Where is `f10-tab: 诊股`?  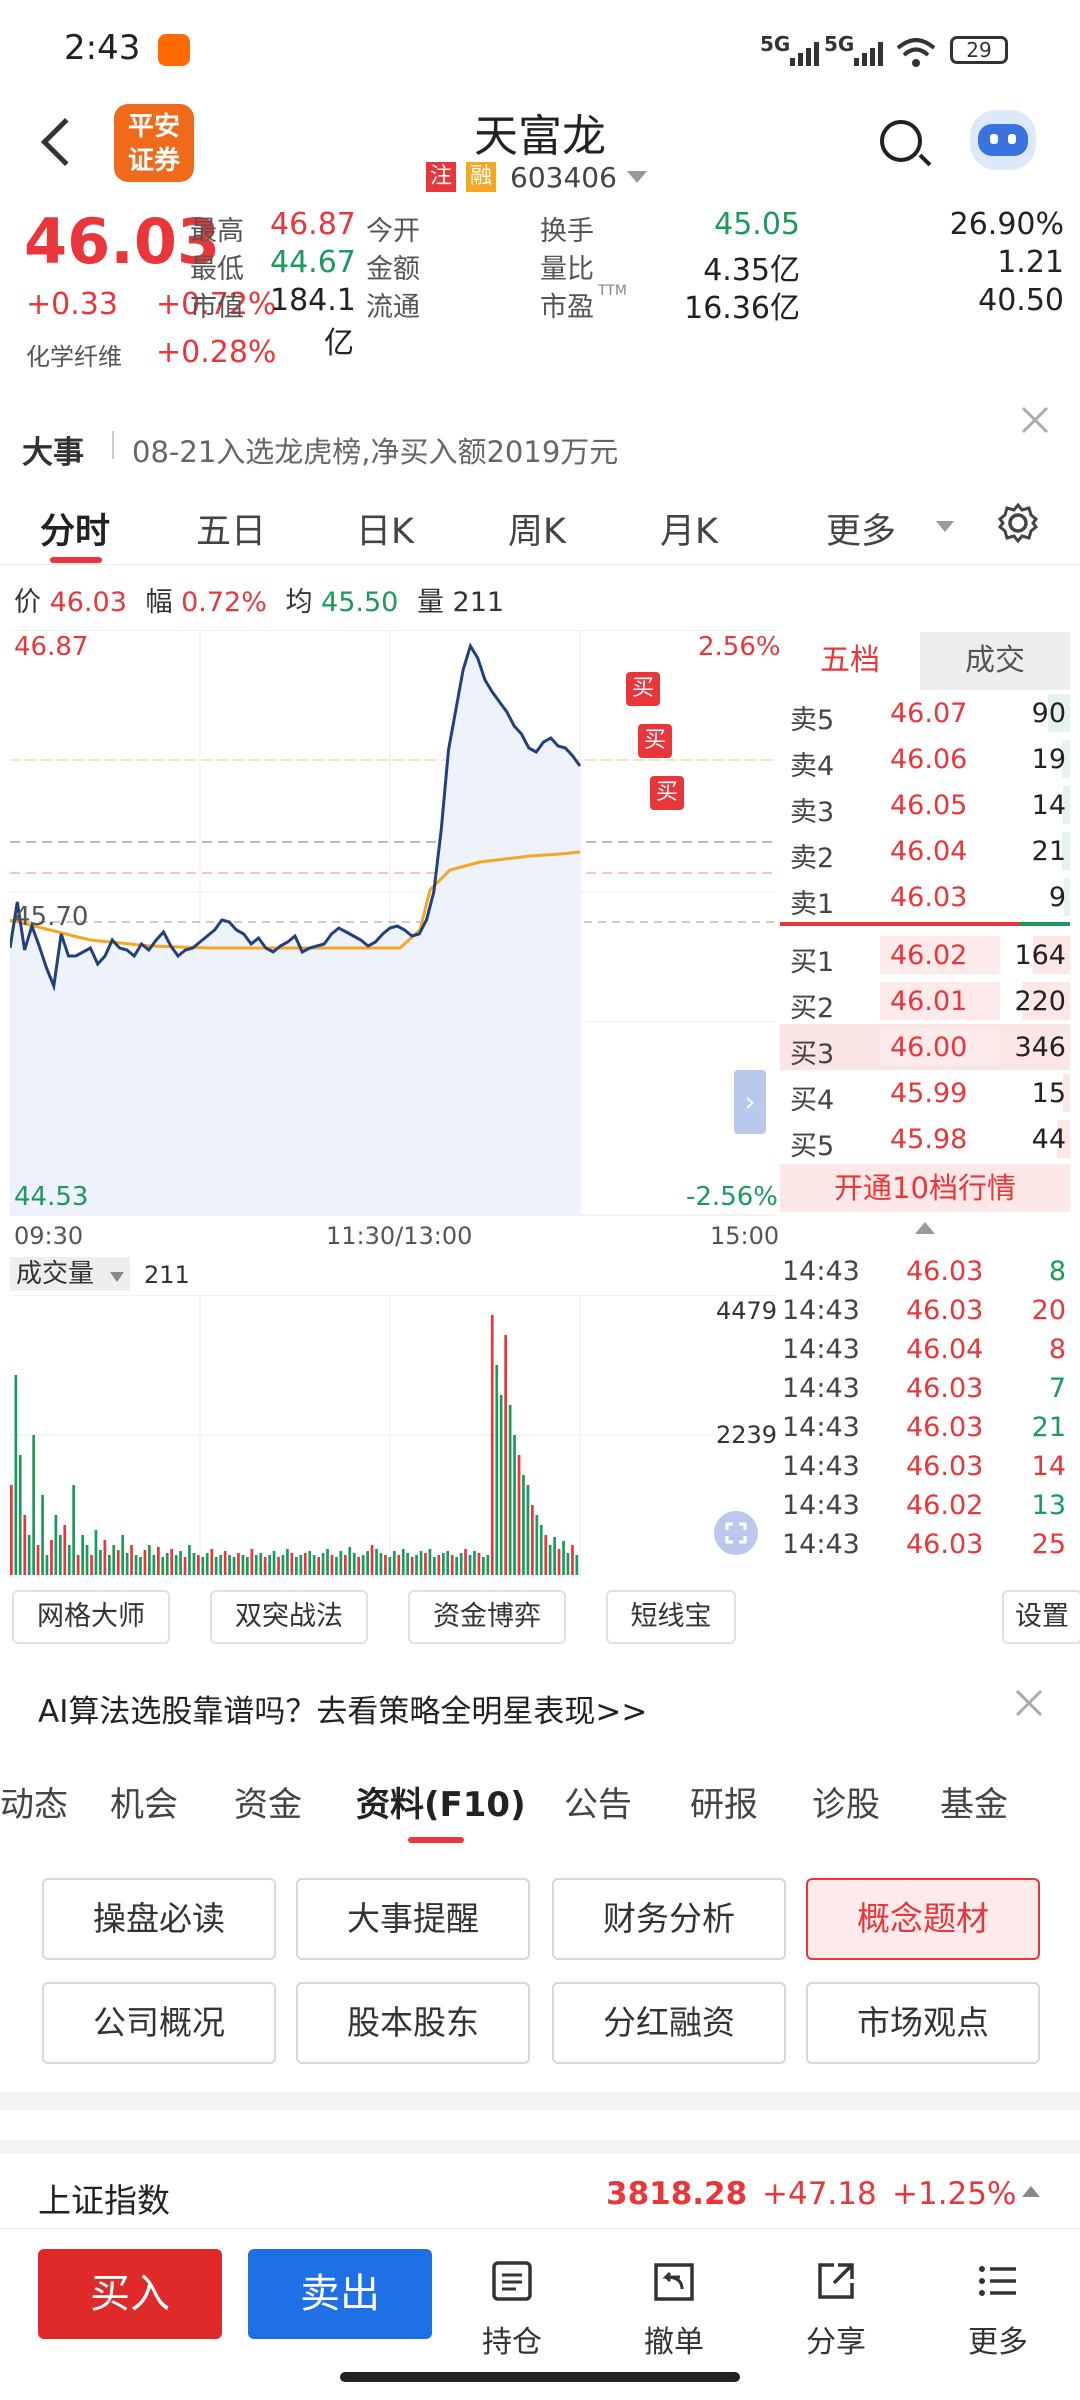 f10-tab: 诊股 is located at coordinates (846, 1801).